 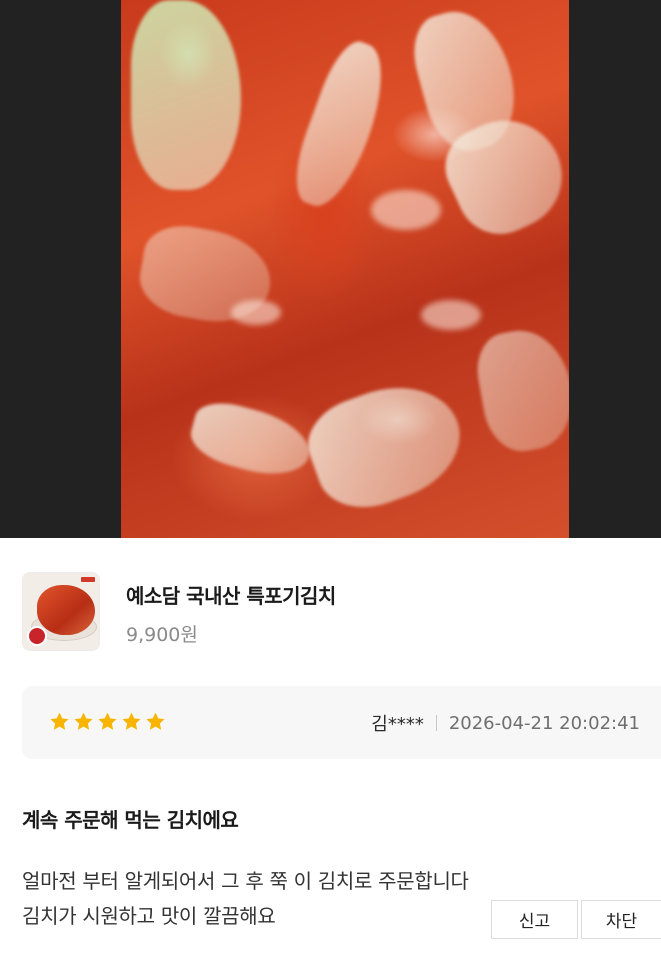 I want to click on report-button: 신고, so click(x=534, y=919).